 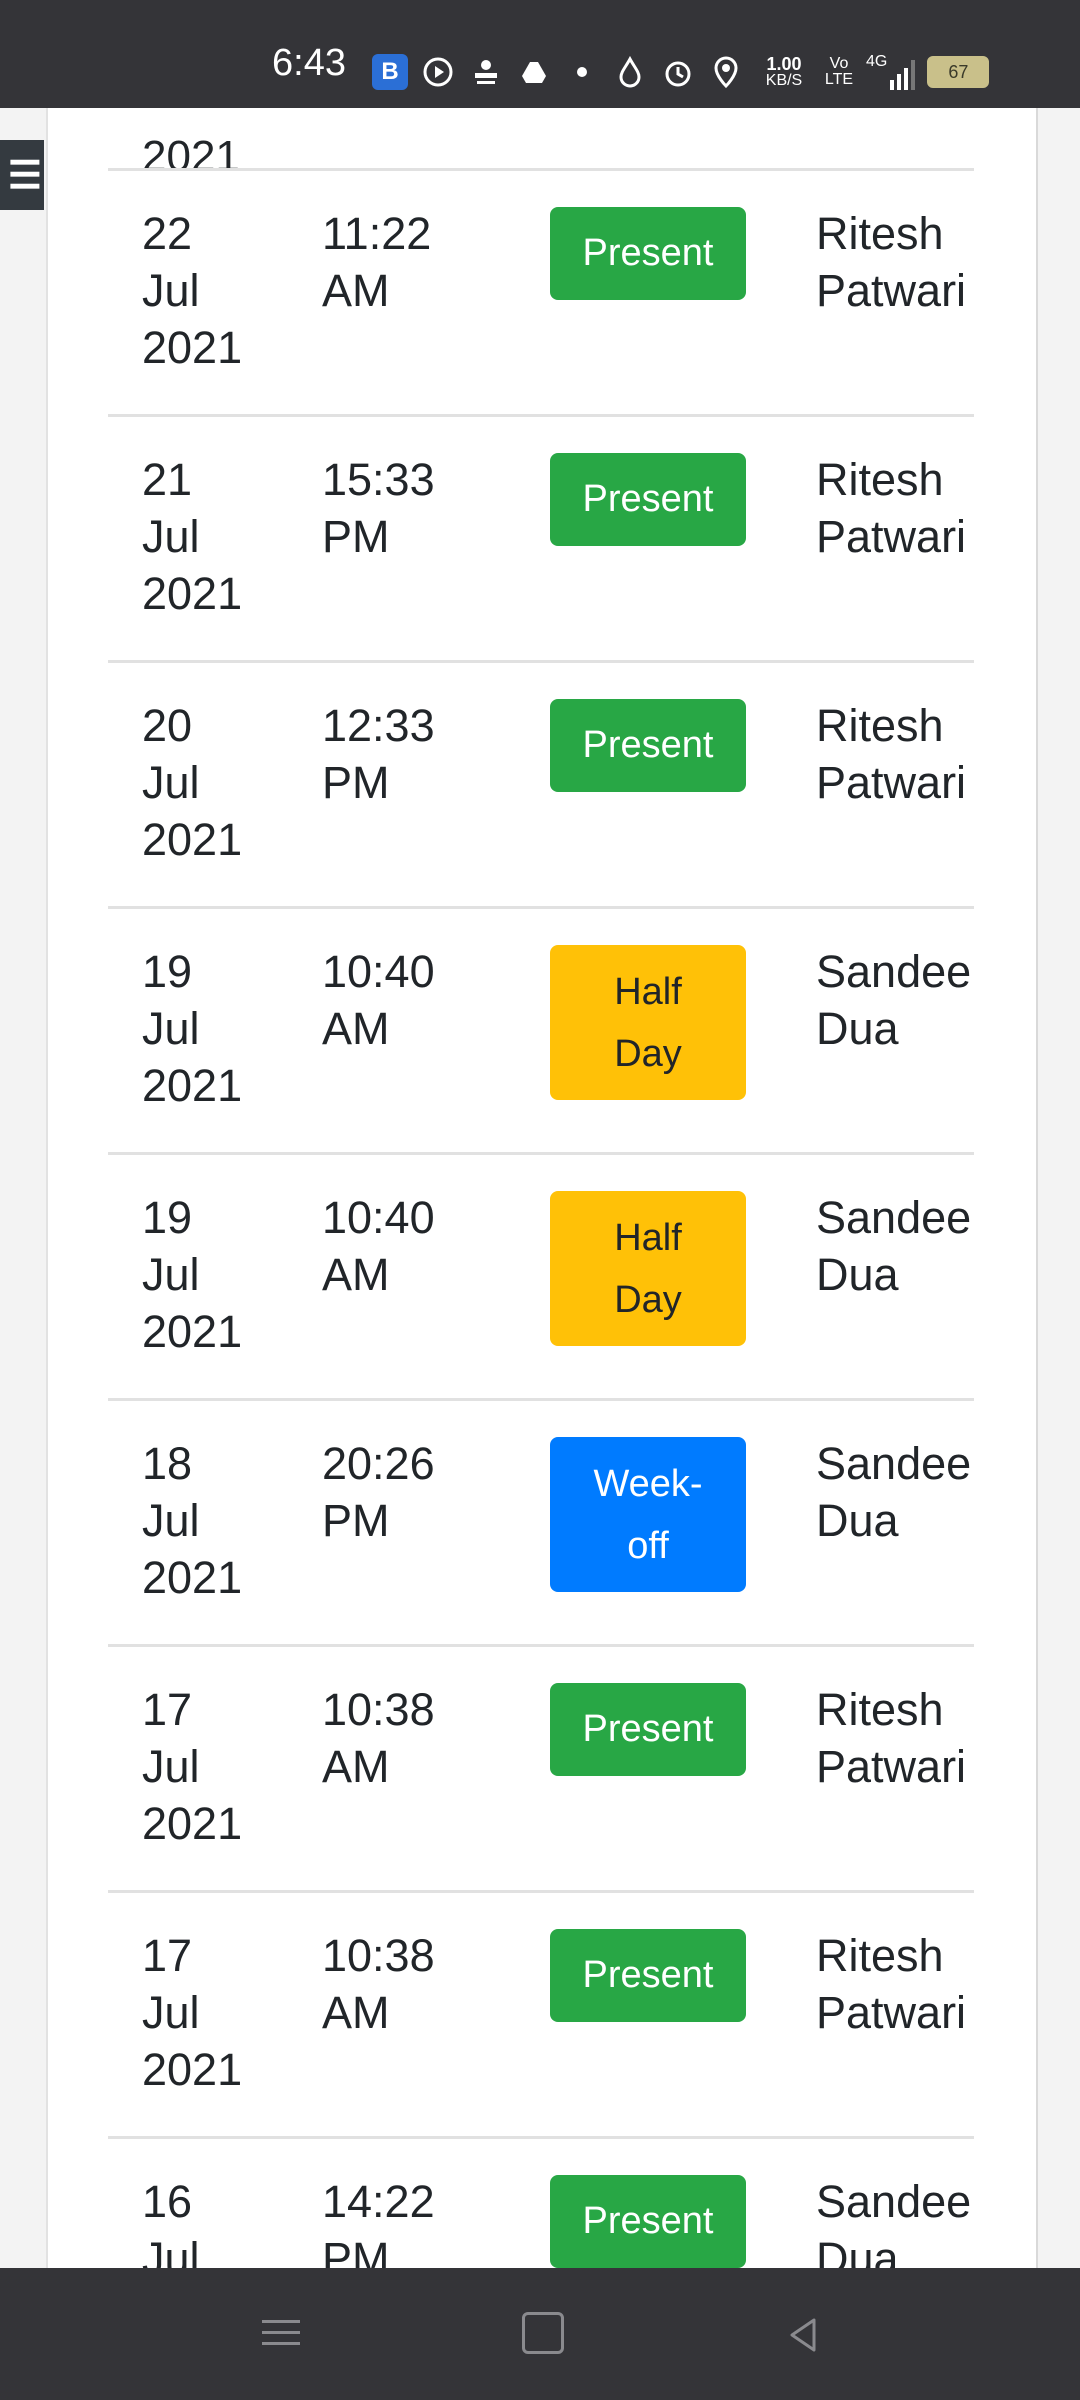 I want to click on sidebar-toggle: ☰, so click(x=22, y=175).